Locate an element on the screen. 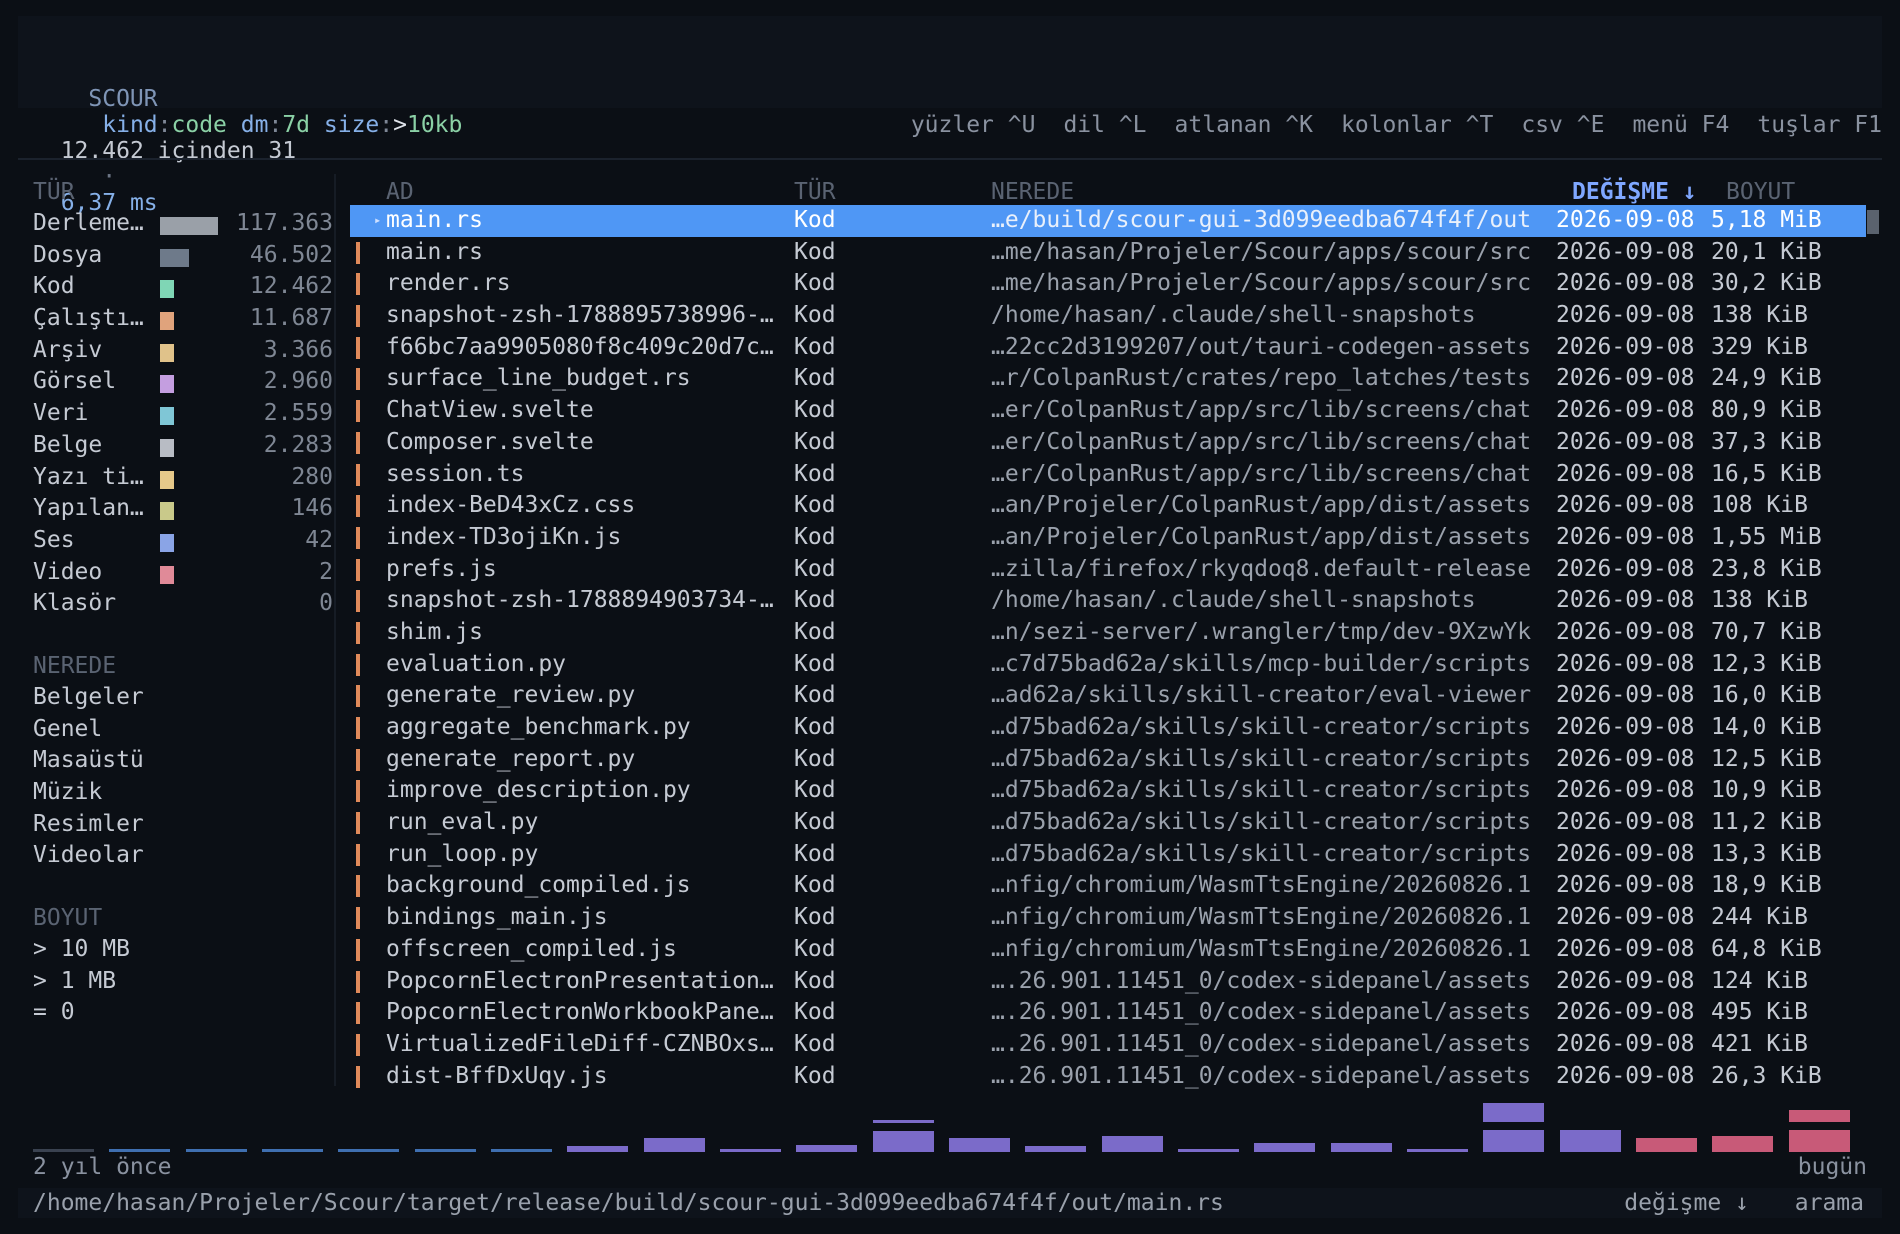  cell-size: 20,1 KiB is located at coordinates (1766, 251).